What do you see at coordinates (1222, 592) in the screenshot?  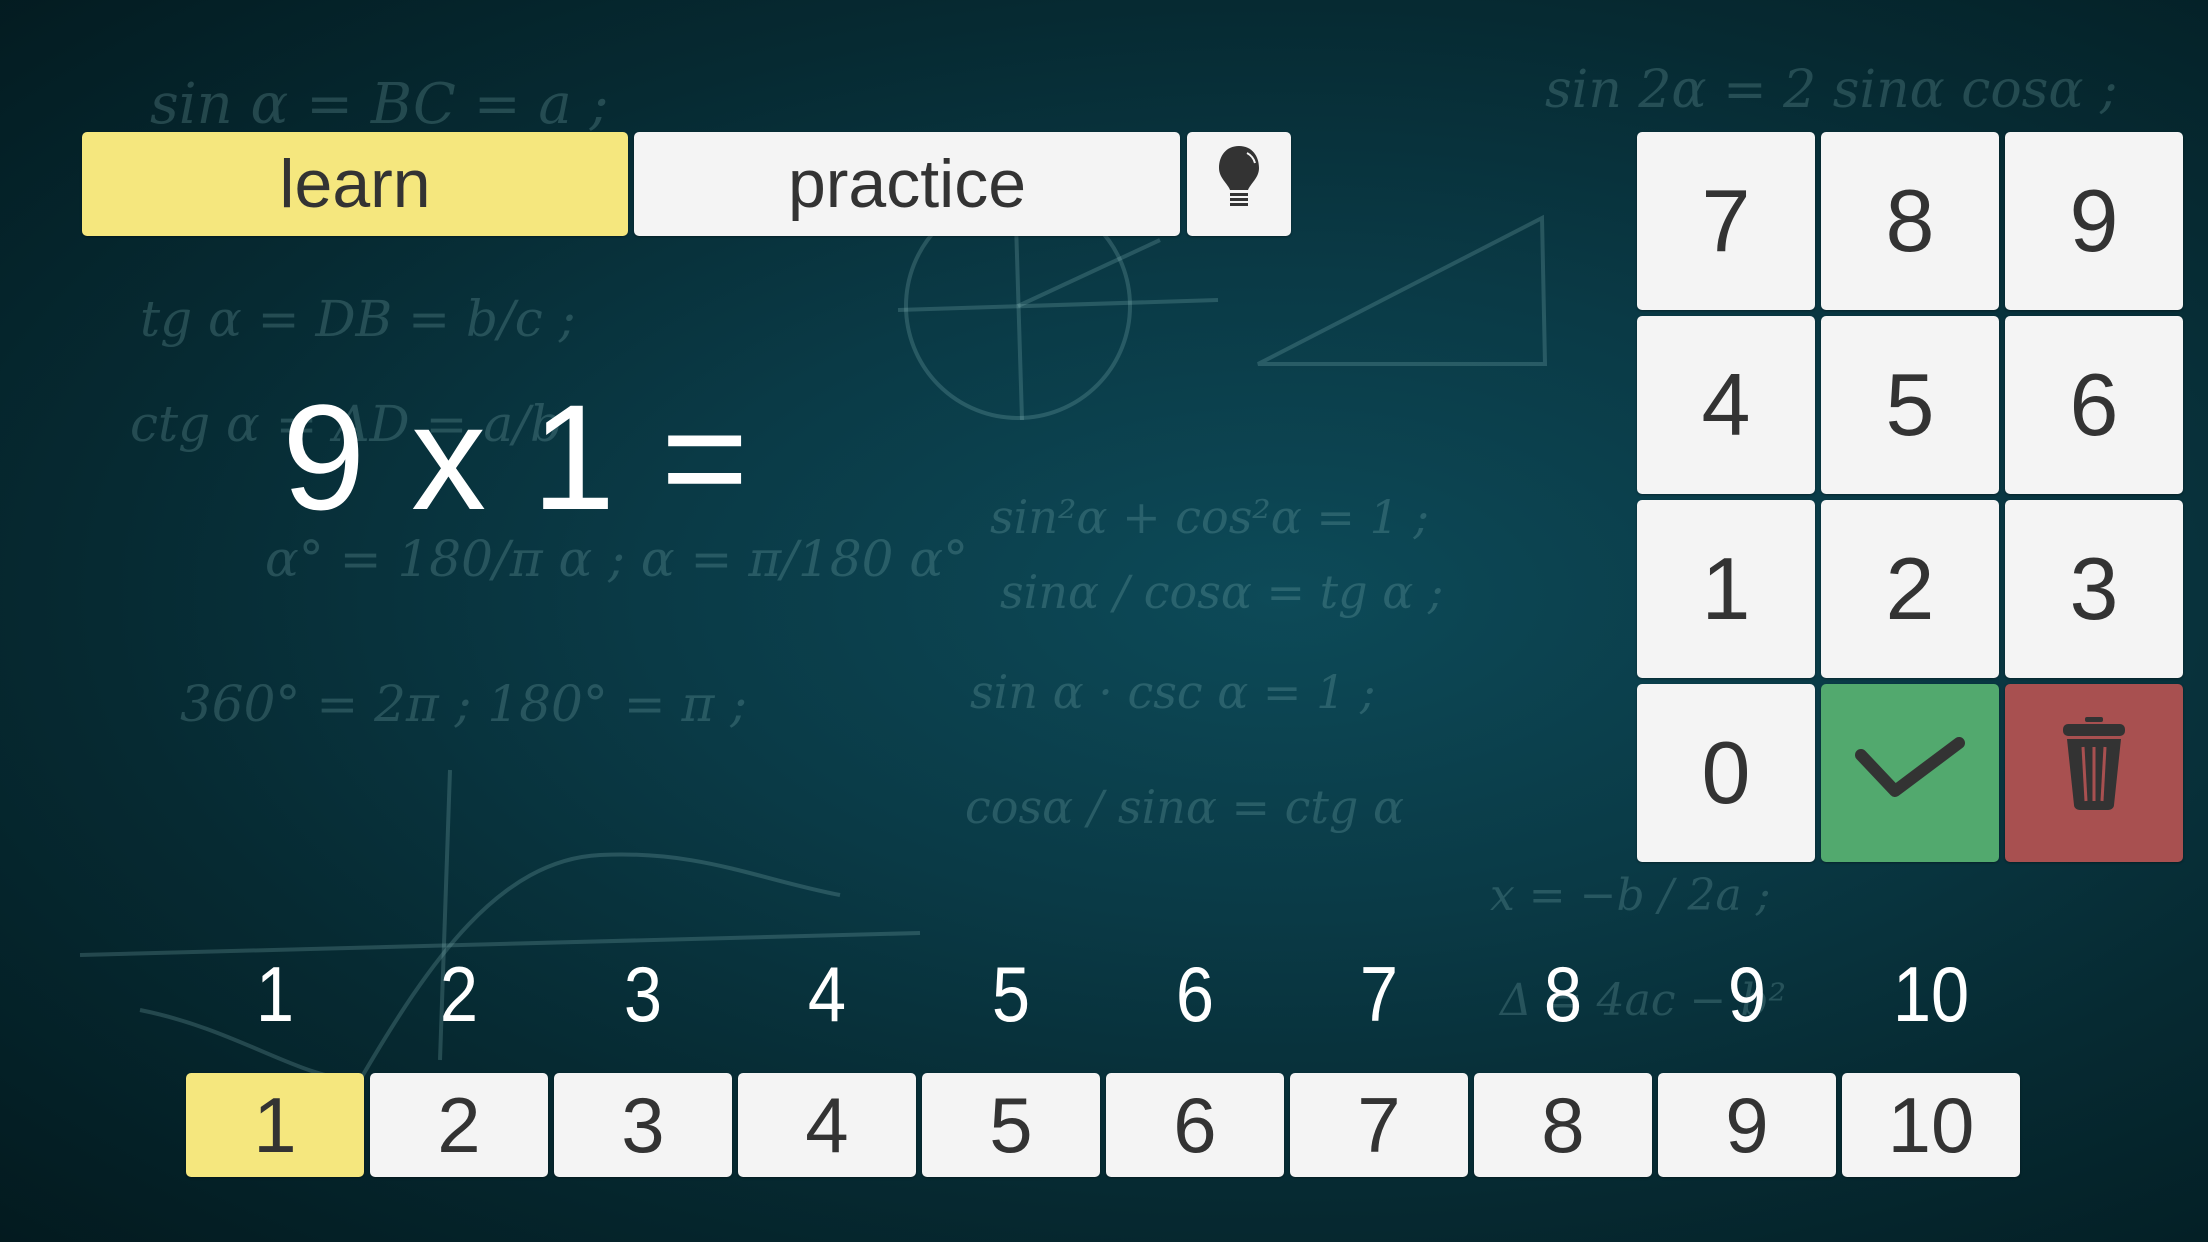 I see `chalk-formula: sinα / cosα = tg α ;` at bounding box center [1222, 592].